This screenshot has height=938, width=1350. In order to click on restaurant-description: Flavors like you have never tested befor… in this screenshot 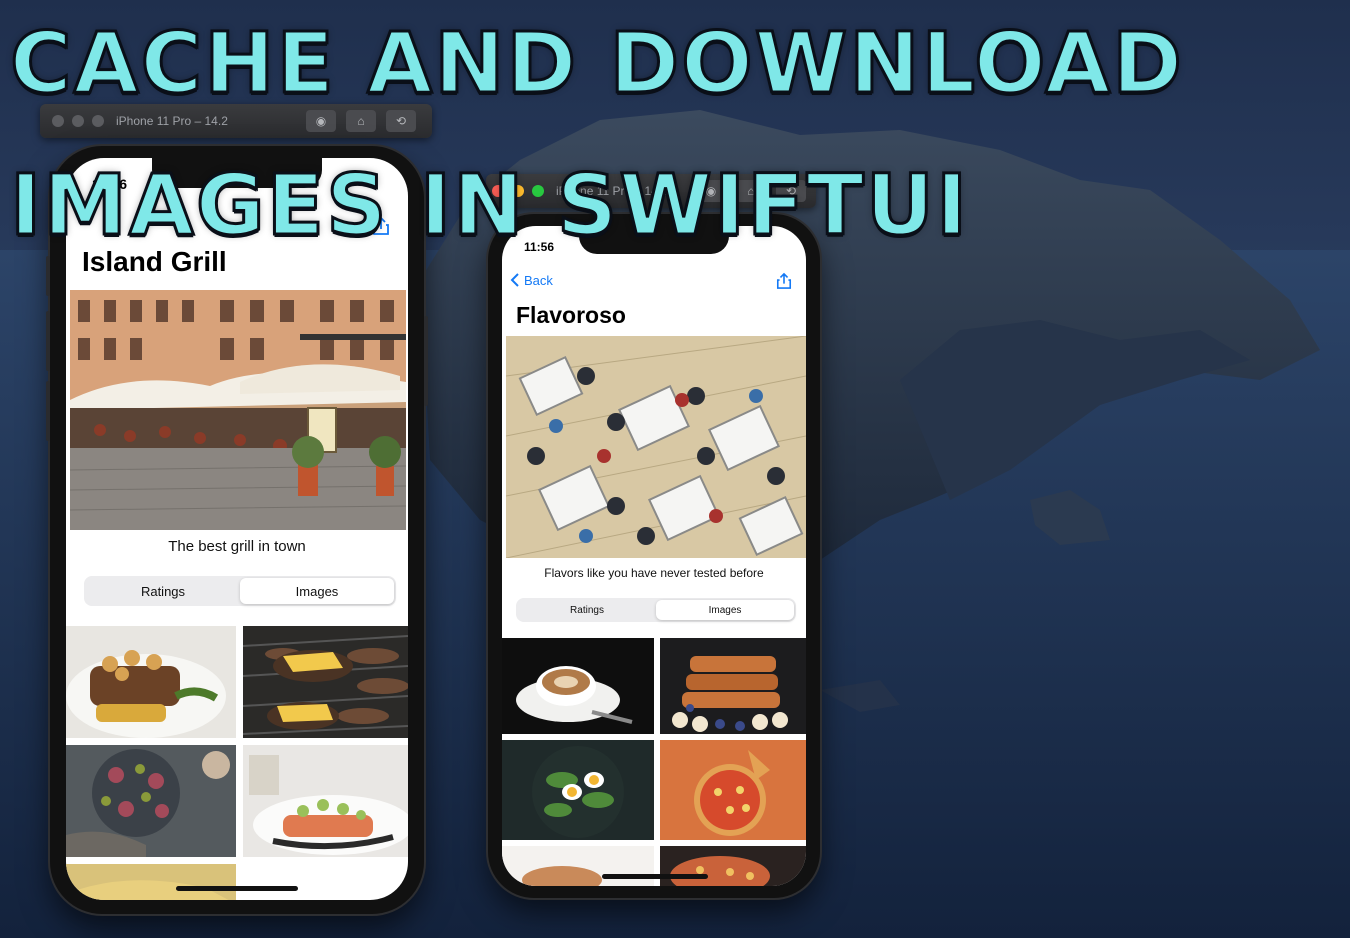, I will do `click(654, 573)`.